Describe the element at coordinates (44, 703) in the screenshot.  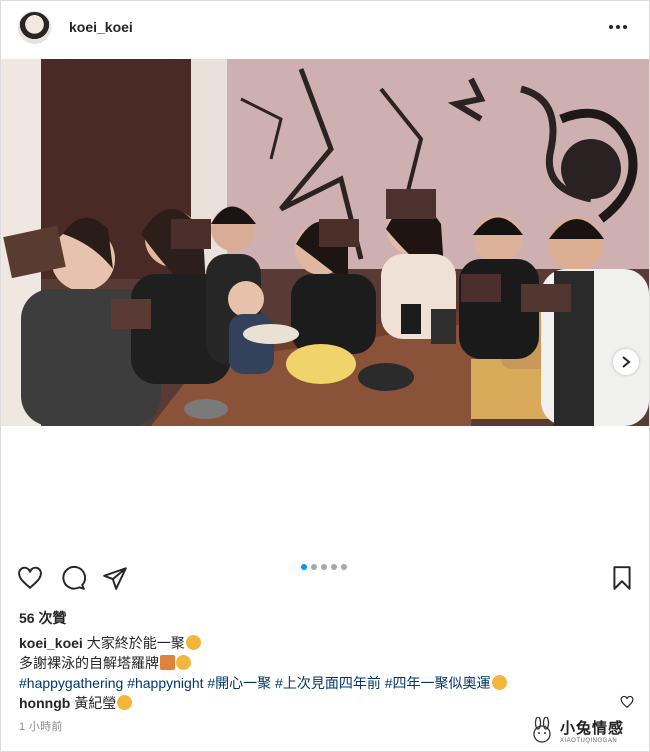
I see `comment-username: honngb` at that location.